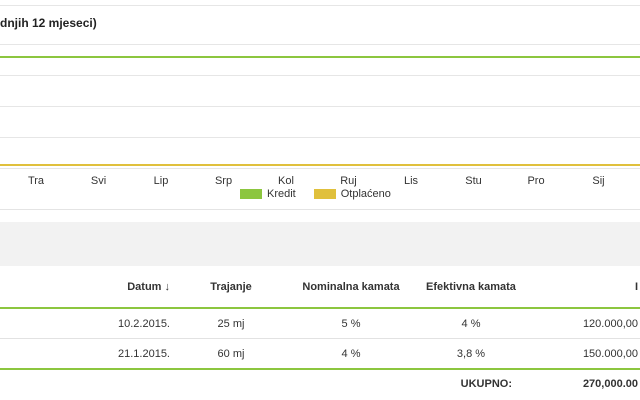 This screenshot has width=640, height=400. What do you see at coordinates (30, 287) in the screenshot?
I see `header-blank` at bounding box center [30, 287].